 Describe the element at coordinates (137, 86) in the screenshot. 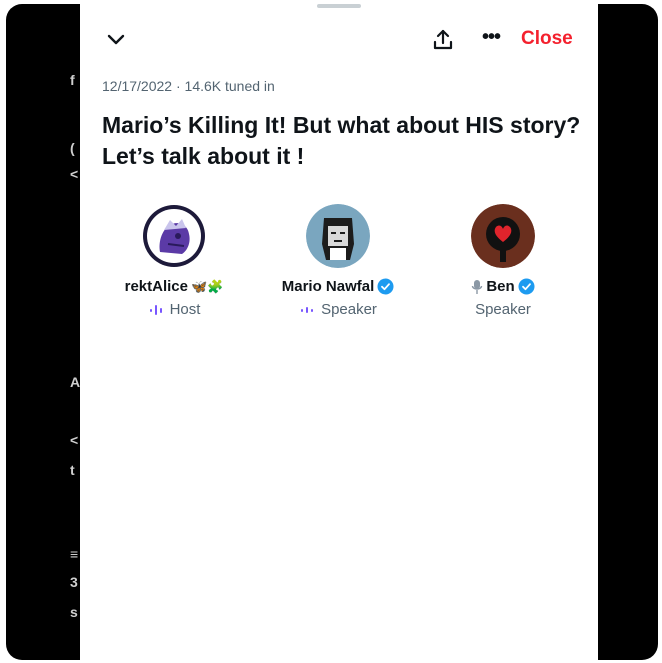

I see `space-date: 12/17/2022` at that location.